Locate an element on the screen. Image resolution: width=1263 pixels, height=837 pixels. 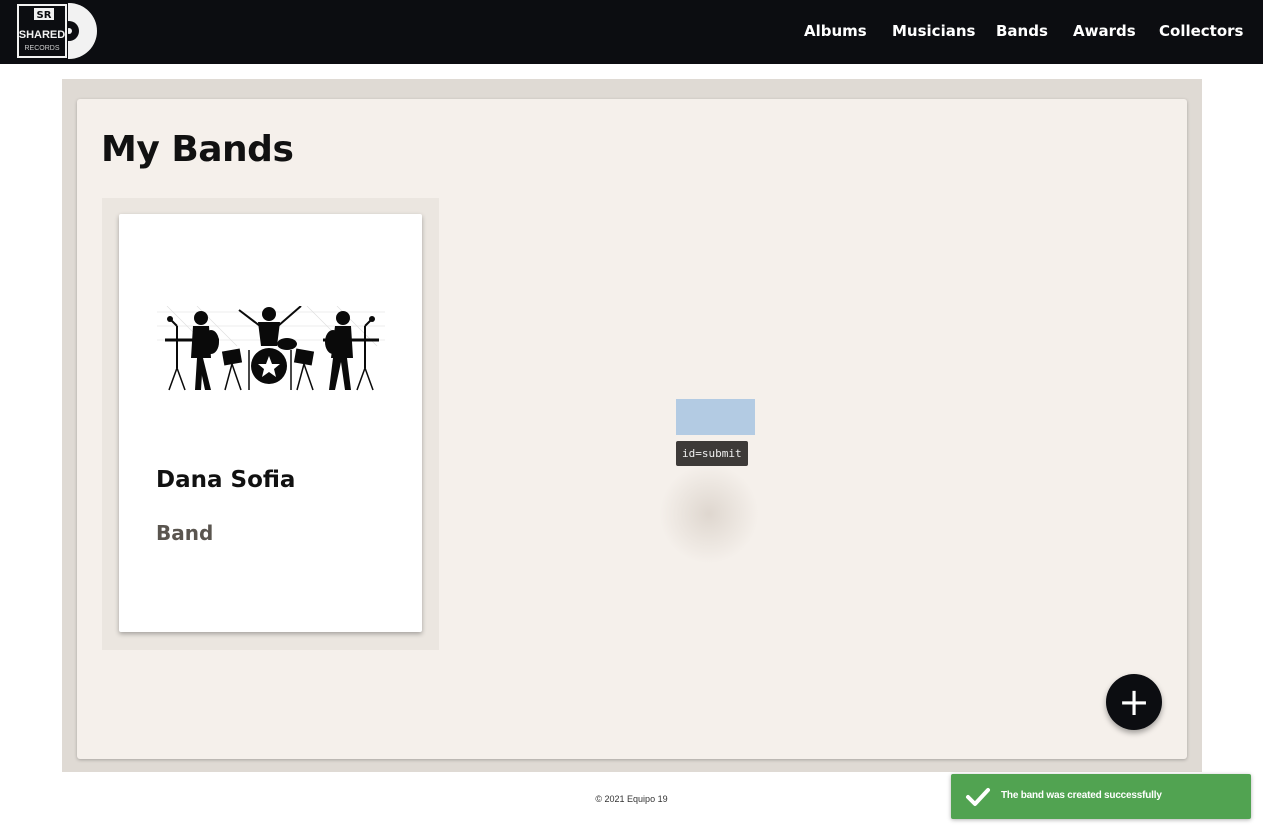
nav-item-awards: Awards is located at coordinates (1104, 31).